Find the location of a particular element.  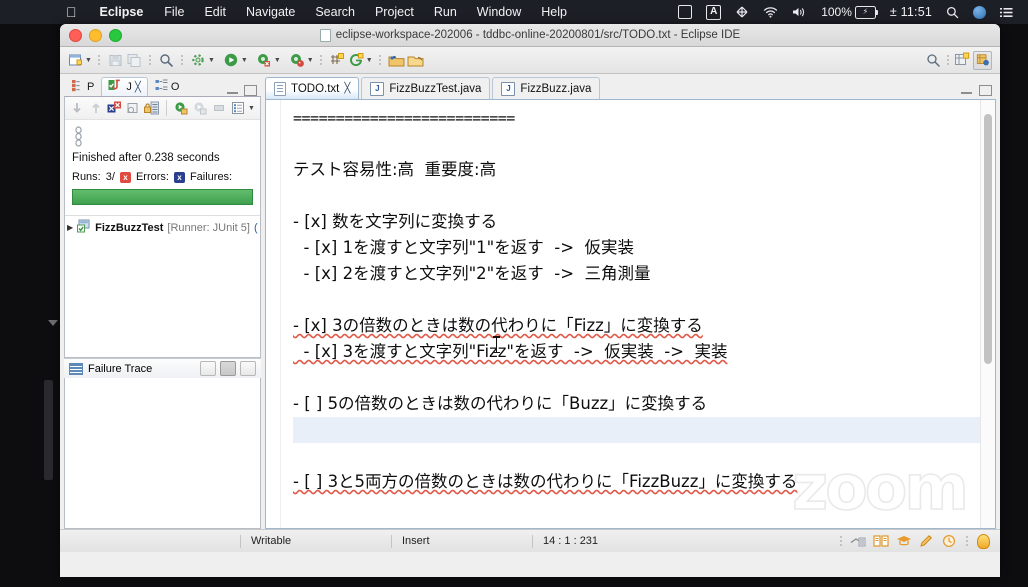

editor-minimize-icon is located at coordinates (966, 93).